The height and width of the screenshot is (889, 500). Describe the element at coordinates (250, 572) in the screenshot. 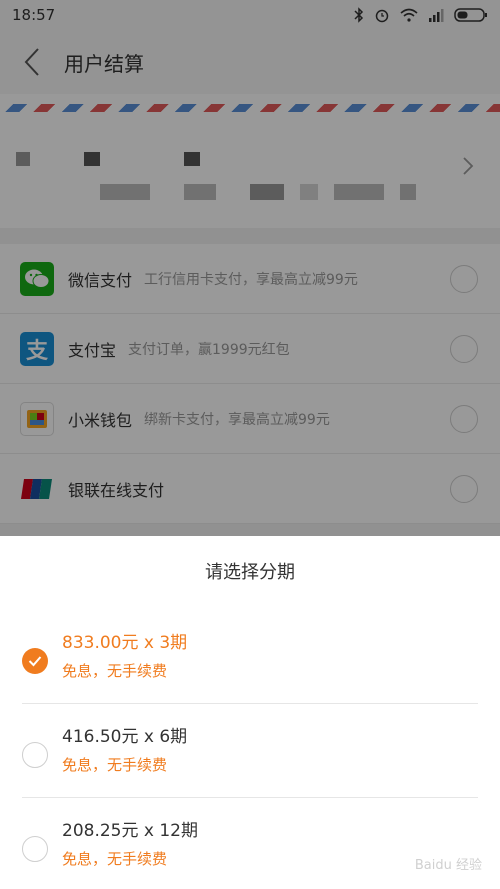

I see `sheet-title: 请选择分期` at that location.